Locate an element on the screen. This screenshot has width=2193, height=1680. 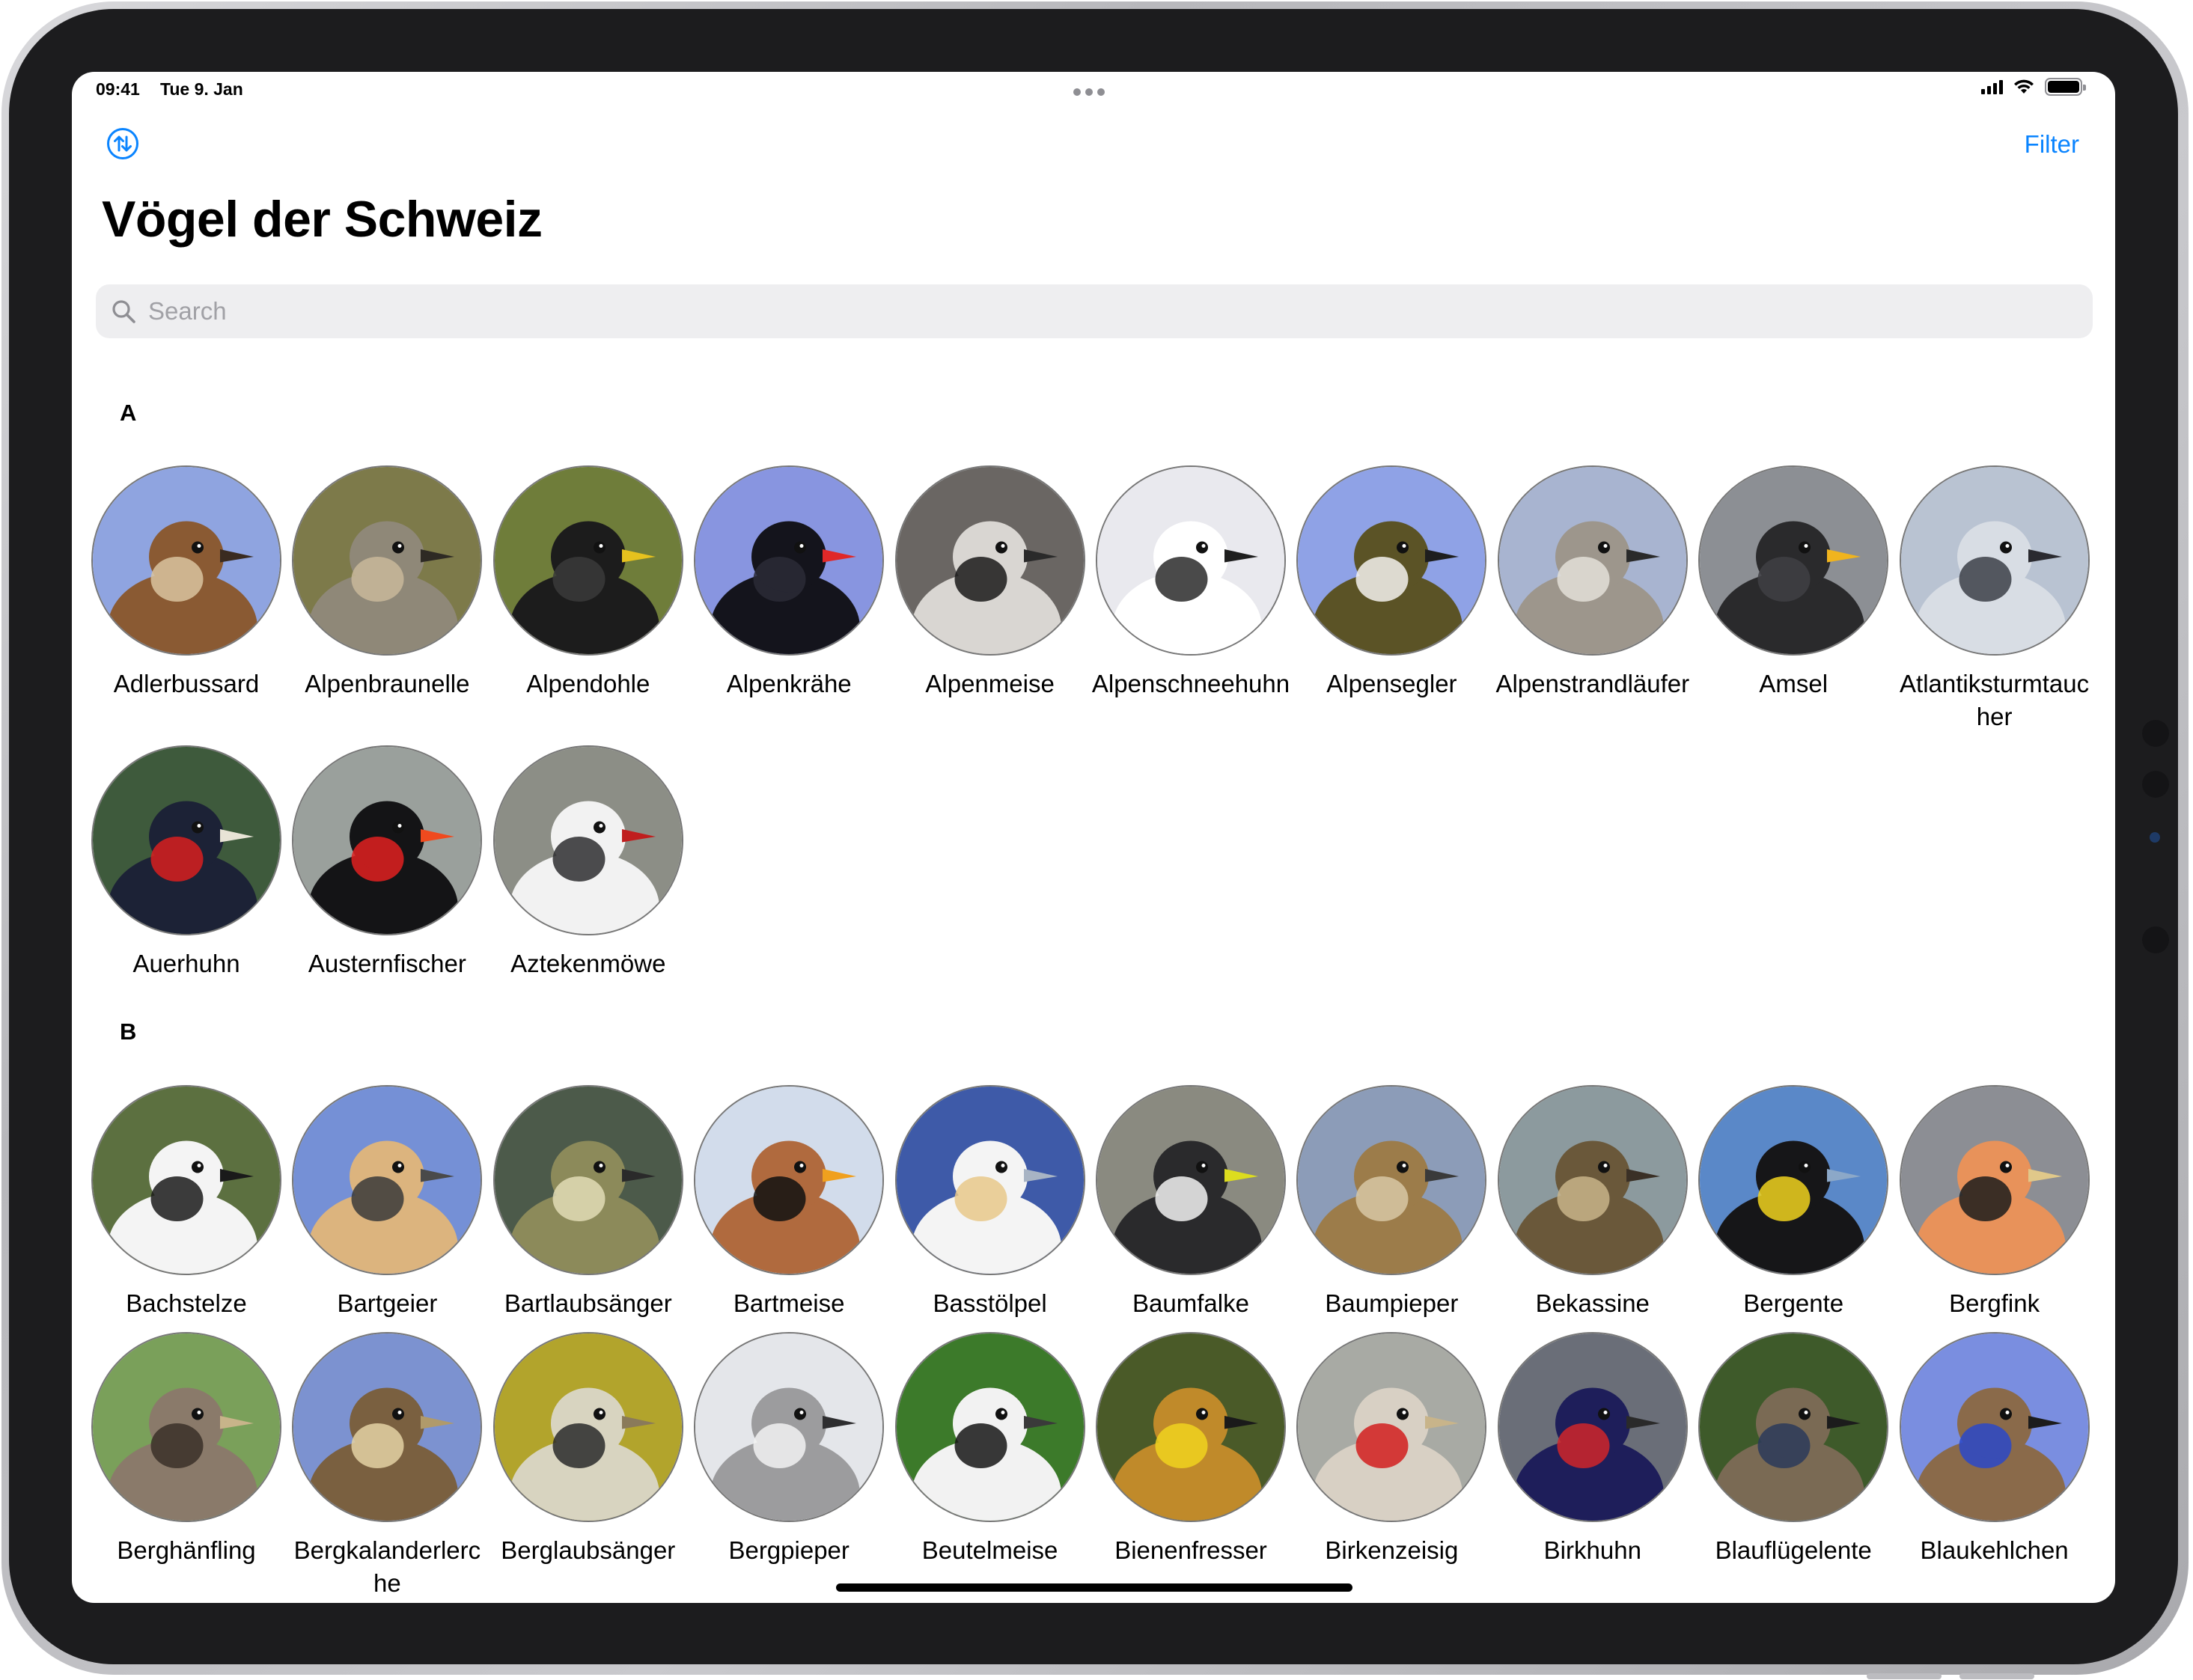
bird-item: Austernfischer is located at coordinates (387, 862).